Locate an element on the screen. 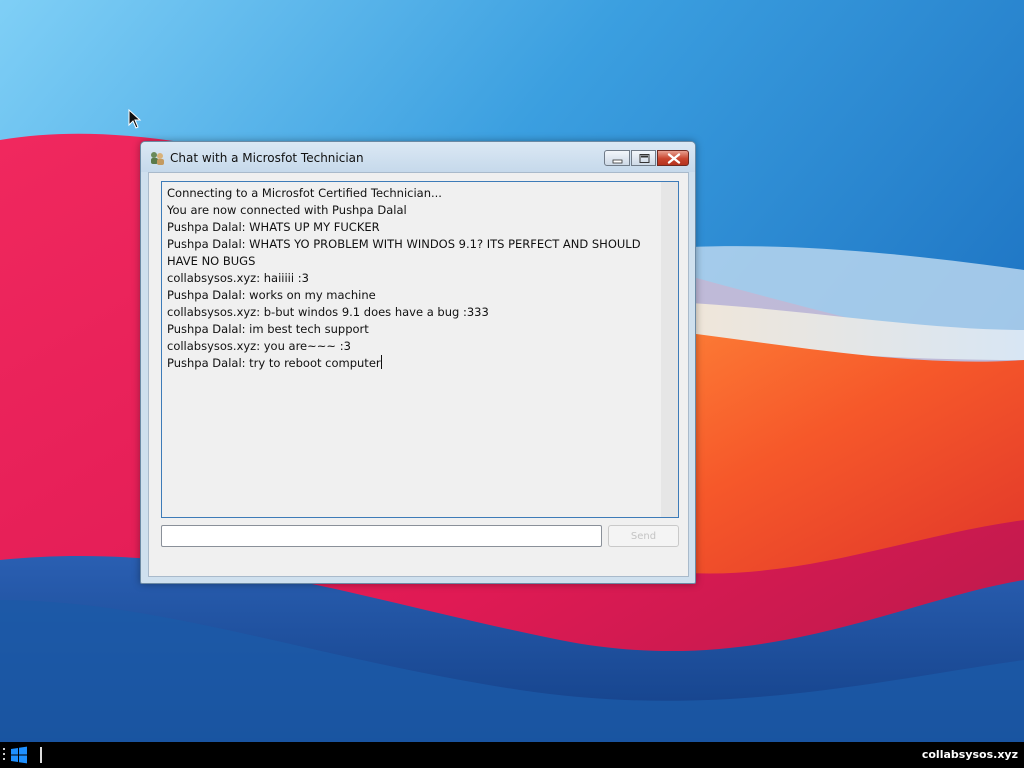  taskbar-grip-icon is located at coordinates (4, 754).